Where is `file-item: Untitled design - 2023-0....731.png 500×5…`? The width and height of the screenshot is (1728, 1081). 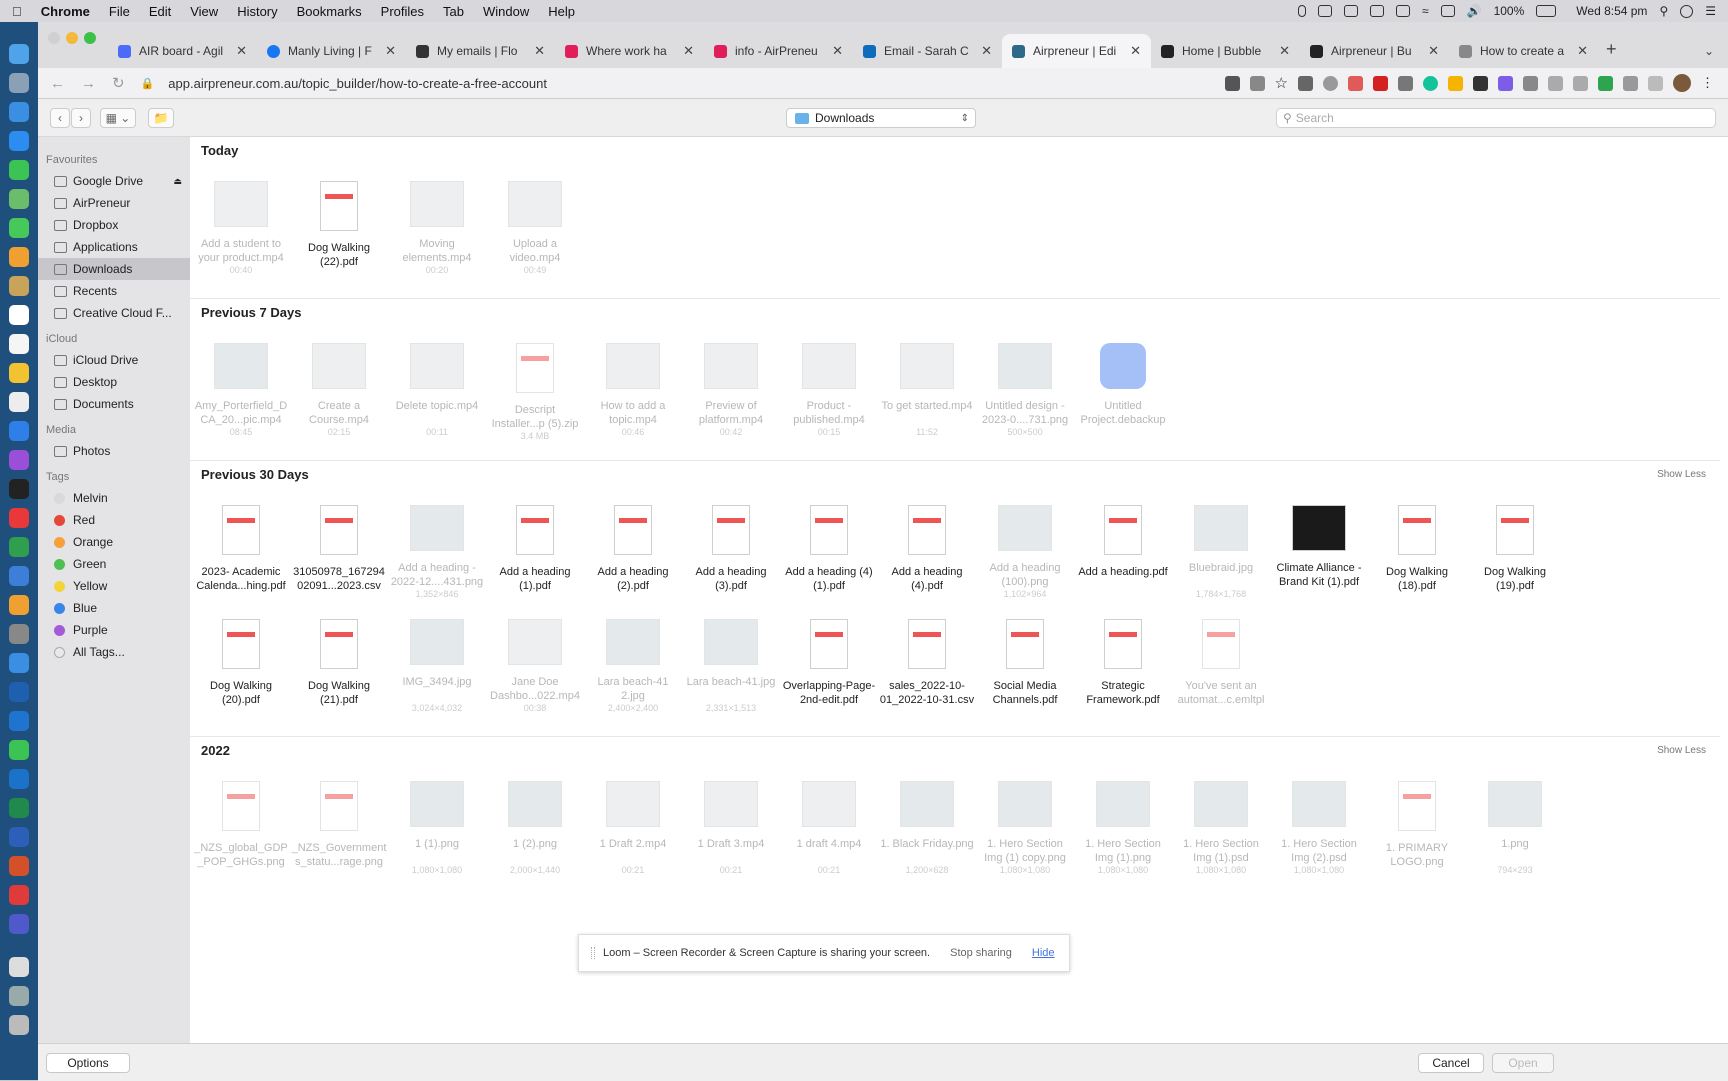 file-item: Untitled design - 2023-0....731.png 500×5… is located at coordinates (1025, 390).